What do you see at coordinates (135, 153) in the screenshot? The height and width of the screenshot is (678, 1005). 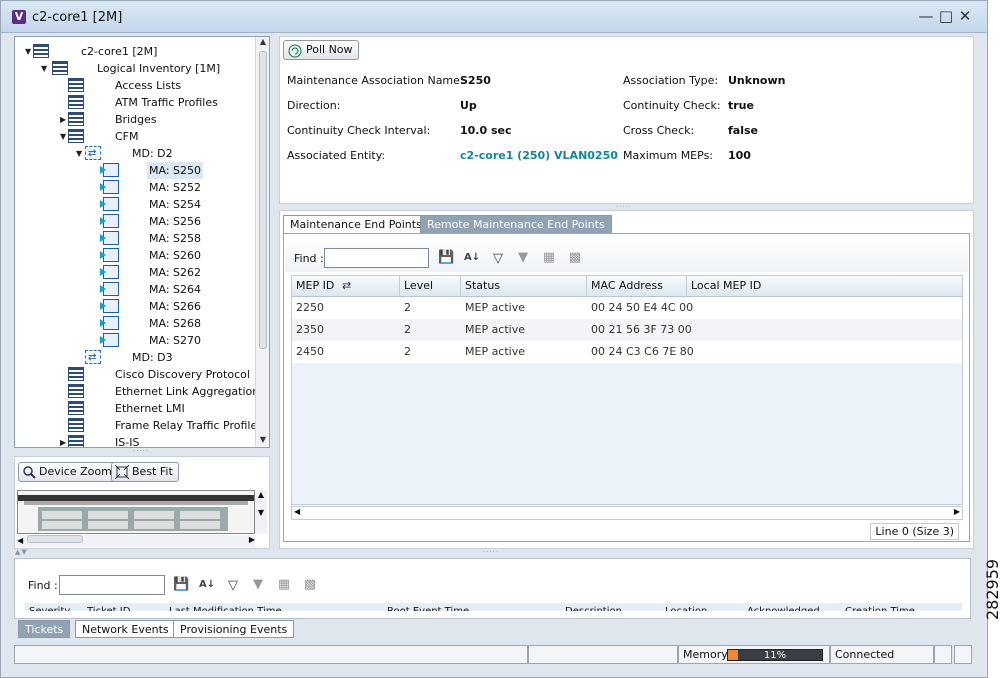 I see `tree-node: ▼ MD: D2` at bounding box center [135, 153].